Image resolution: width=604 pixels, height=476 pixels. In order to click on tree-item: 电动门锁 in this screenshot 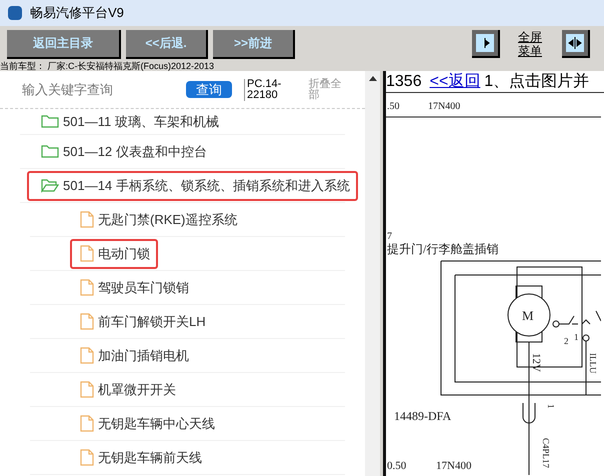, I will do `click(114, 253)`.